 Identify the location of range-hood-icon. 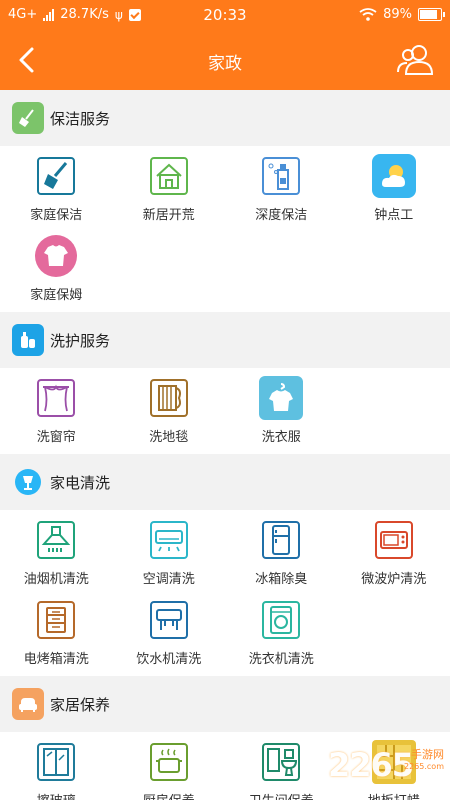
(56, 540).